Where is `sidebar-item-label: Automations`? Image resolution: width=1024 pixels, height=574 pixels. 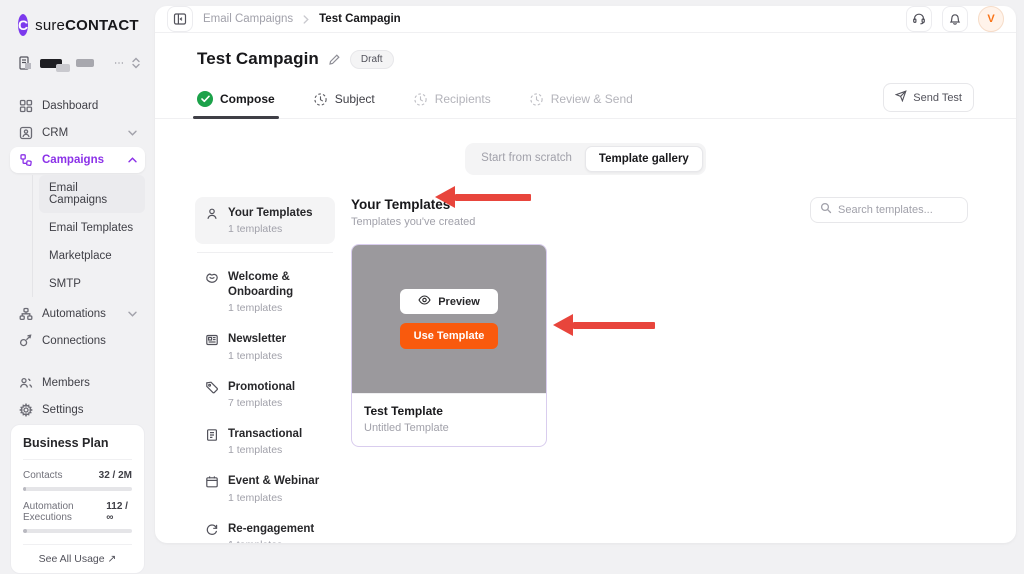
sidebar-item-label: Automations is located at coordinates (74, 314).